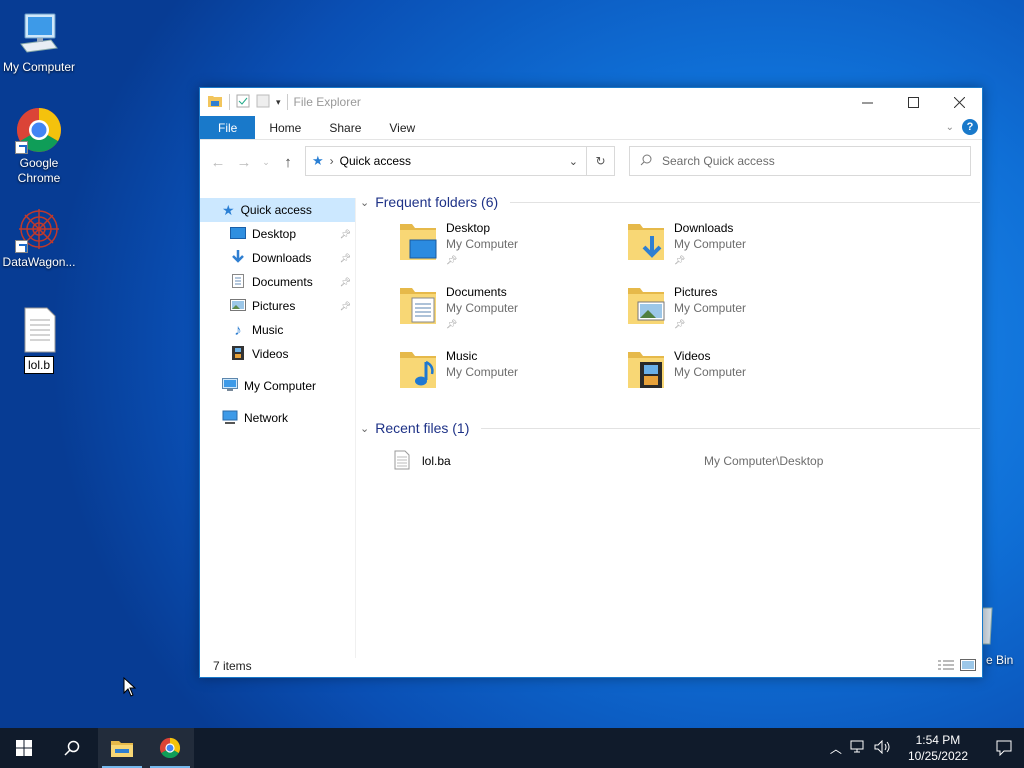 Image resolution: width=1024 pixels, height=768 pixels. What do you see at coordinates (970, 127) in the screenshot?
I see `help-icon: ?` at bounding box center [970, 127].